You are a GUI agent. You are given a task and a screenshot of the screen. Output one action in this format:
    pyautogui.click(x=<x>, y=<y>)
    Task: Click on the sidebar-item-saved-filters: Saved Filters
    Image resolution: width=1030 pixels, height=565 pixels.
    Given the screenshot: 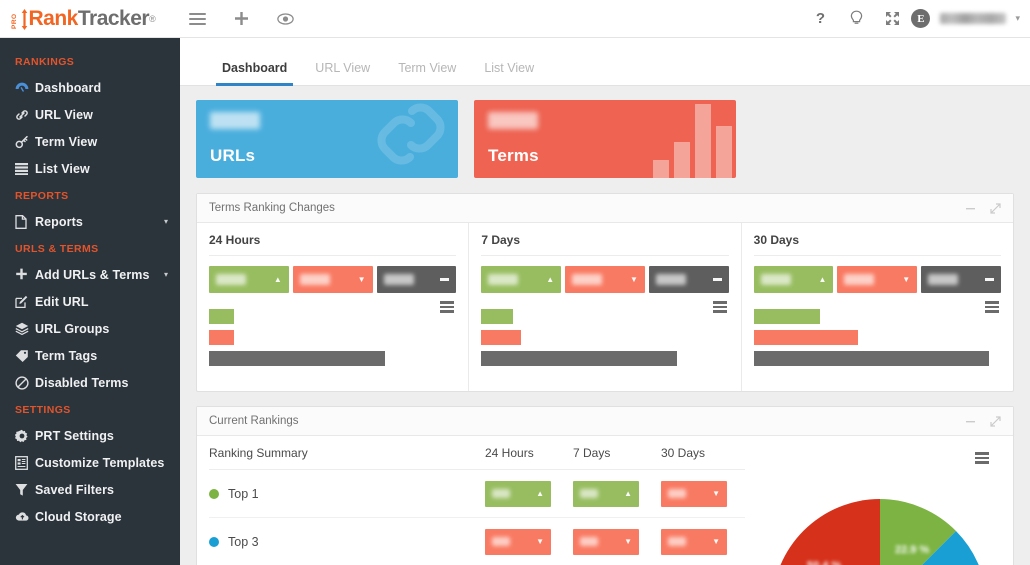 What is the action you would take?
    pyautogui.click(x=90, y=489)
    